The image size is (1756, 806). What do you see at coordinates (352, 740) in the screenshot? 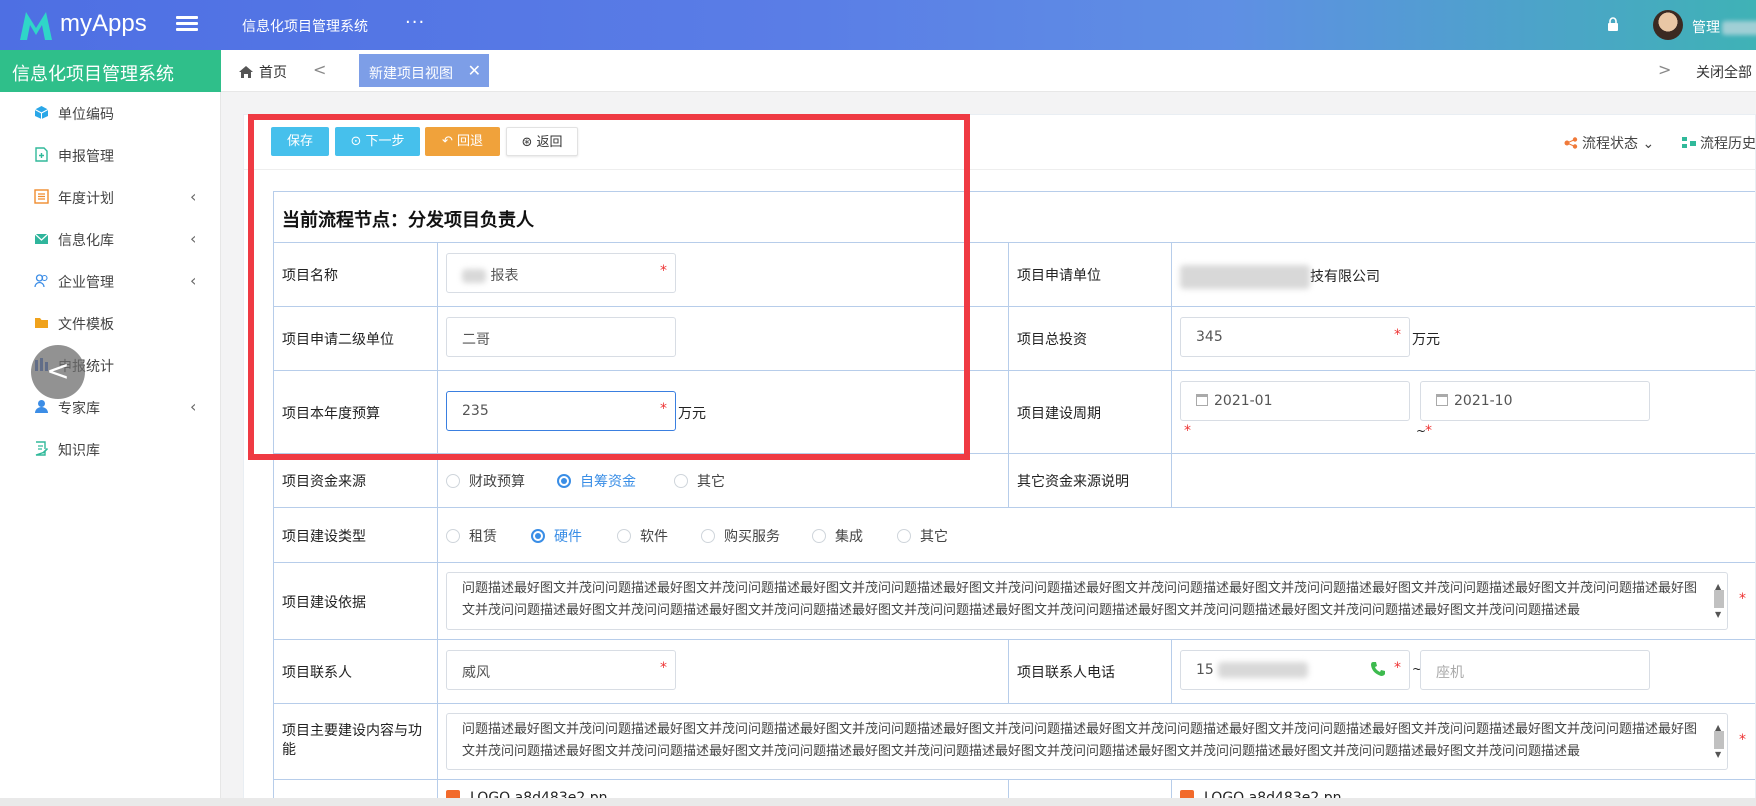
I see `field-label: 项目主要建设内容与功能` at bounding box center [352, 740].